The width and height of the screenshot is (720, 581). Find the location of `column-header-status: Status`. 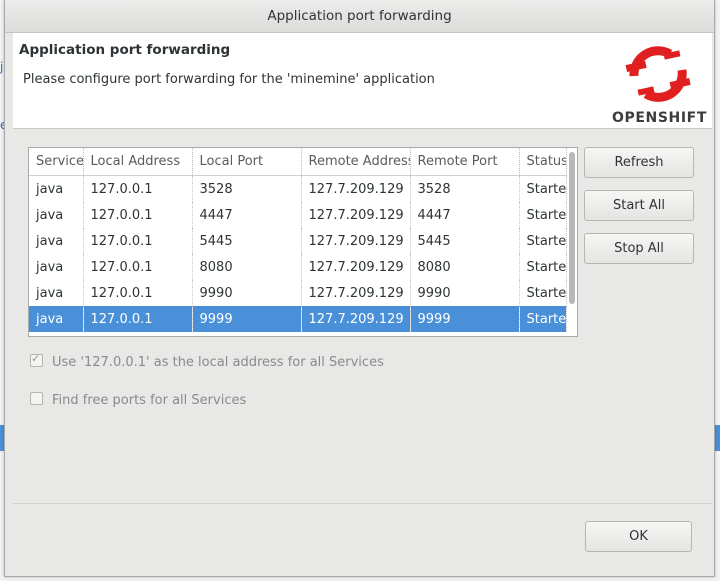

column-header-status: Status is located at coordinates (543, 162).